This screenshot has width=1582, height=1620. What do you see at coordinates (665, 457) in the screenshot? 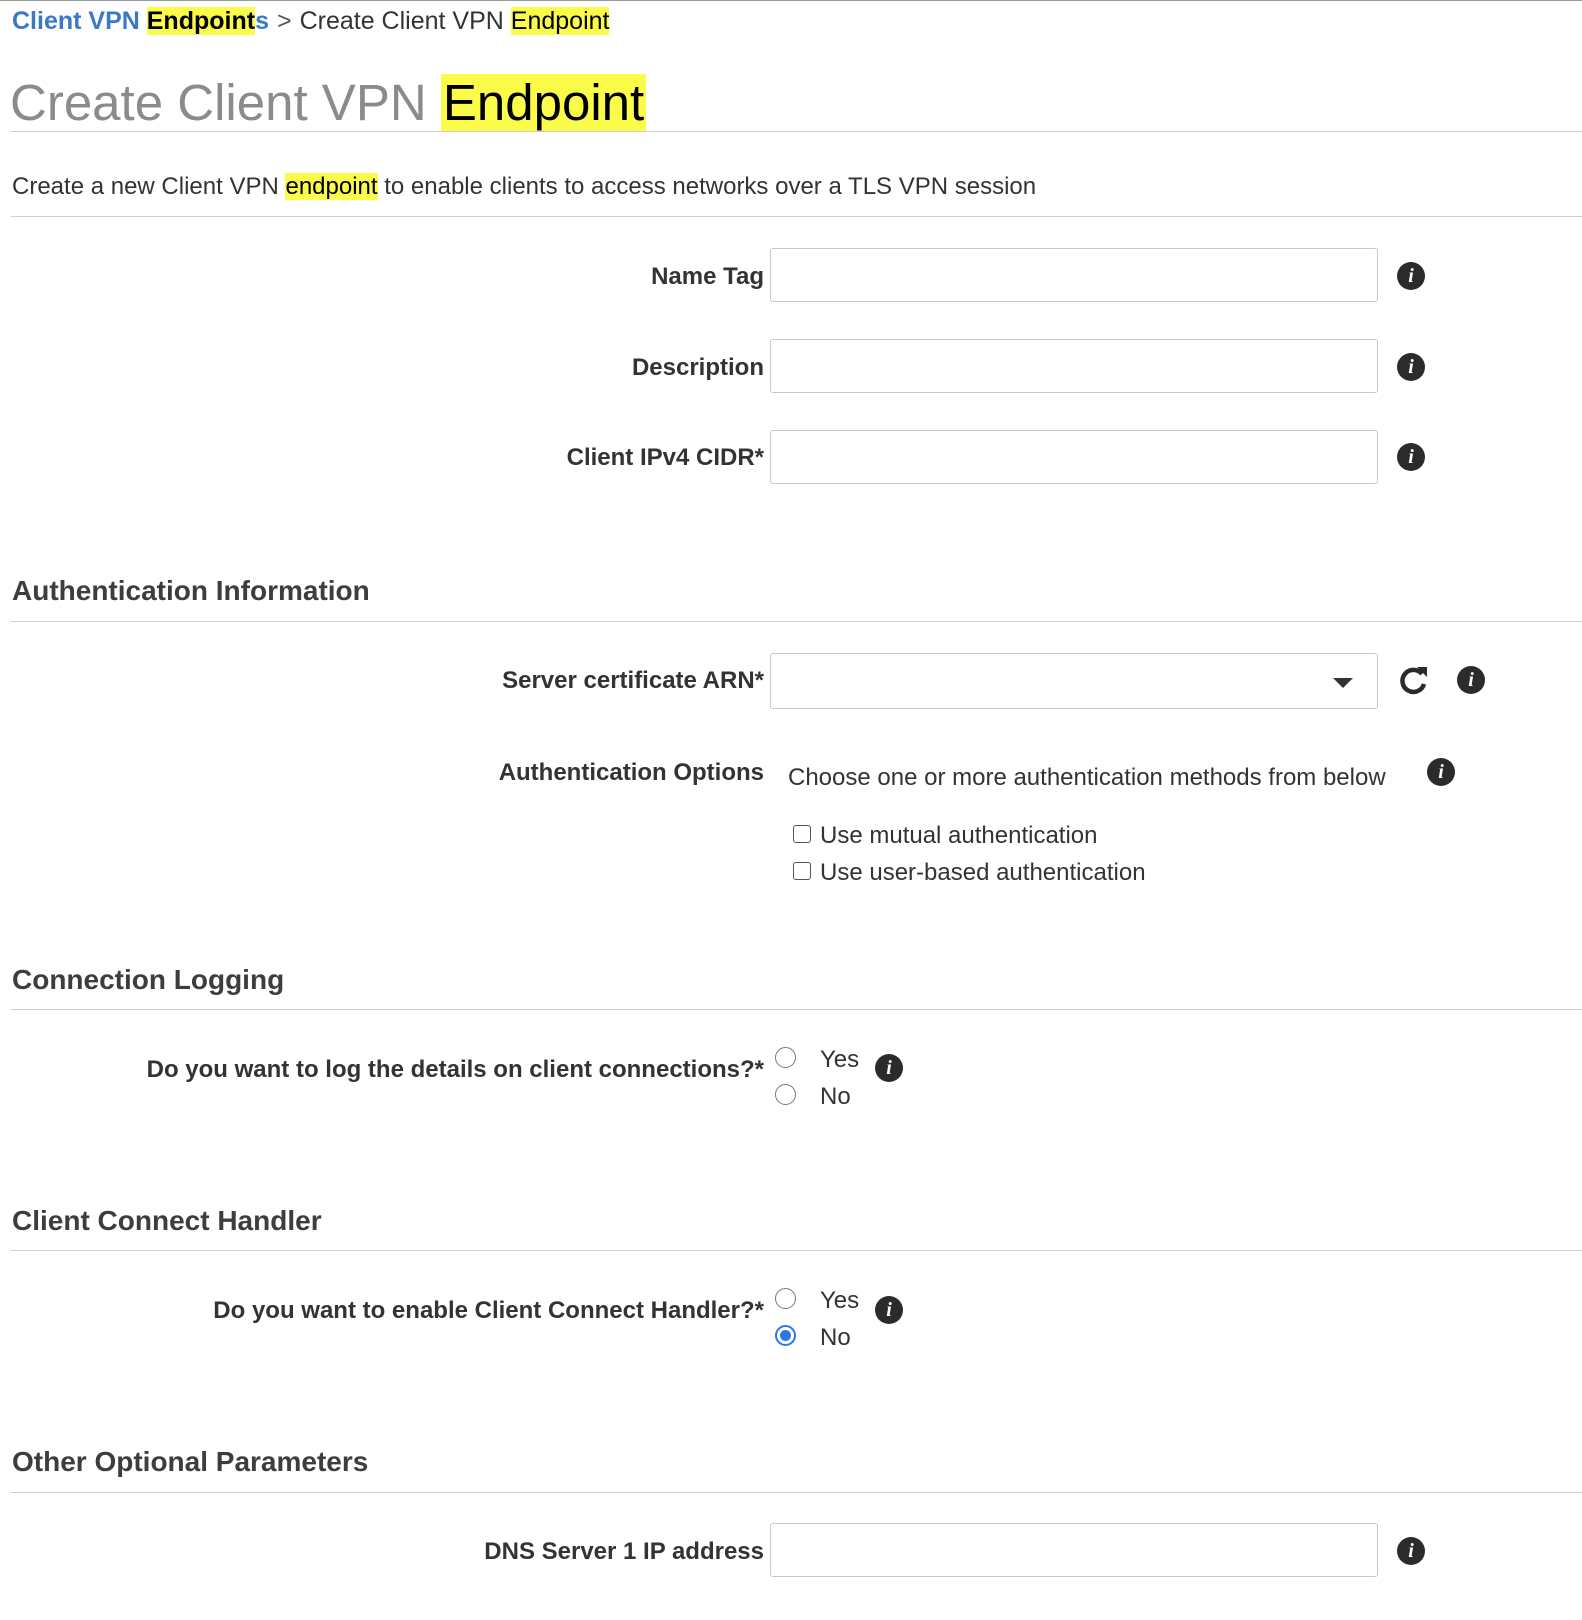
I see `client-cidr-label: Client IPv4 CIDR*` at bounding box center [665, 457].